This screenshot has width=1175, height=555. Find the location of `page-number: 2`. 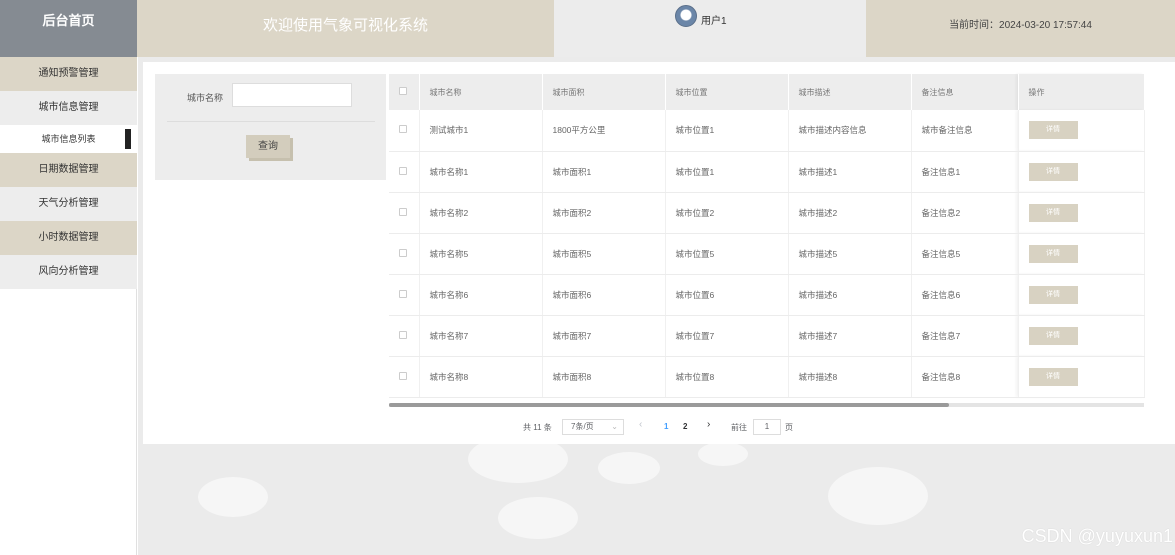

page-number: 2 is located at coordinates (685, 426).